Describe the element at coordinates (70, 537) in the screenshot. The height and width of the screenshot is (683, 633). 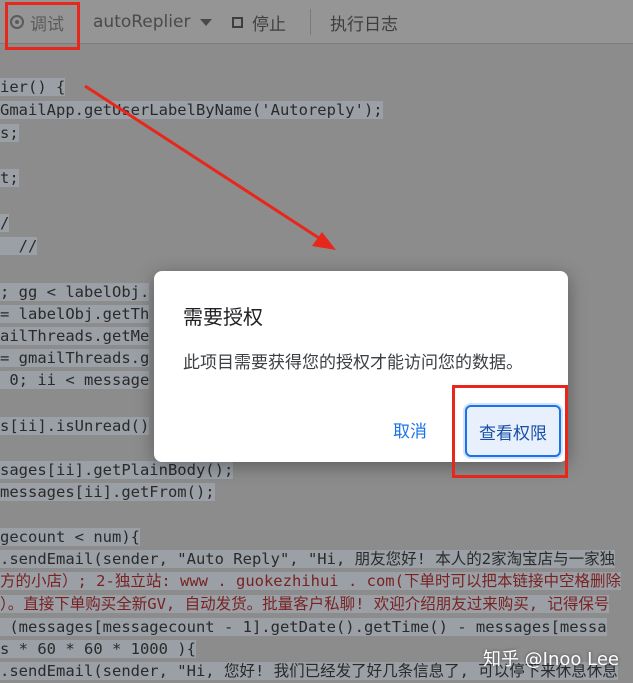
I see `code-line: gecount < num){` at that location.